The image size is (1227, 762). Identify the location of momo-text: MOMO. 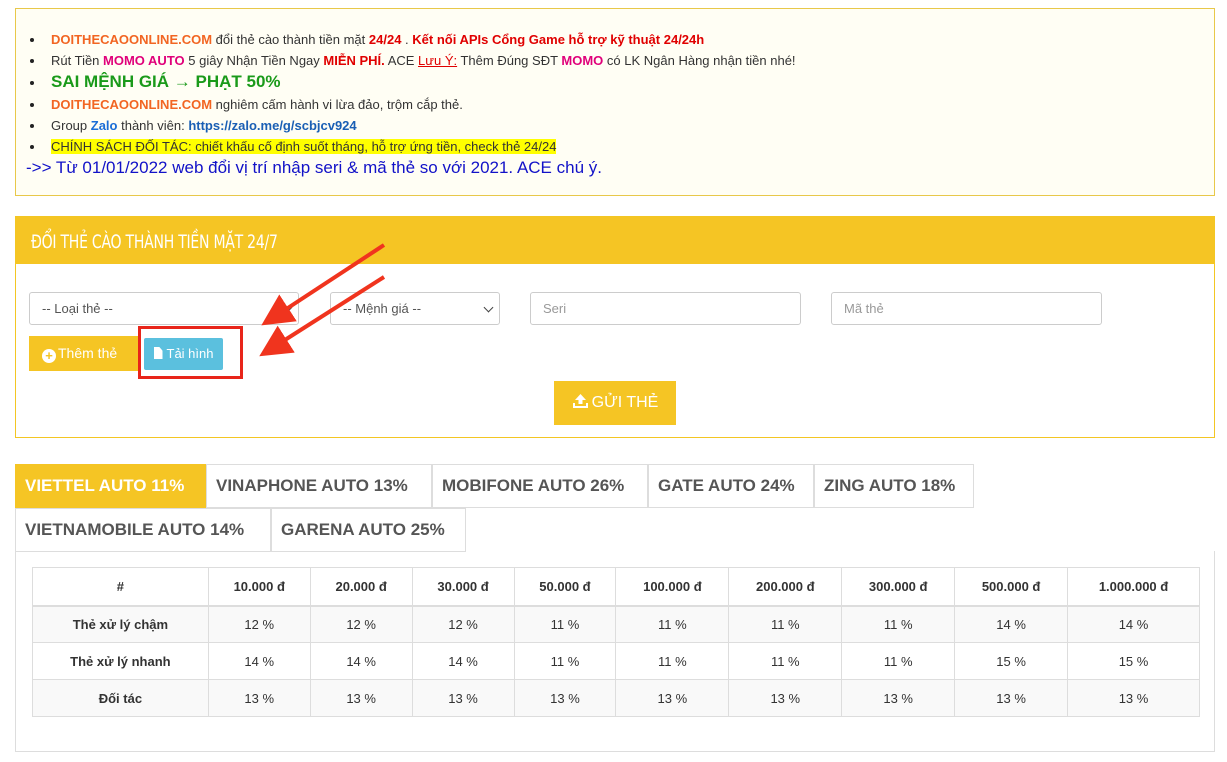
(582, 60).